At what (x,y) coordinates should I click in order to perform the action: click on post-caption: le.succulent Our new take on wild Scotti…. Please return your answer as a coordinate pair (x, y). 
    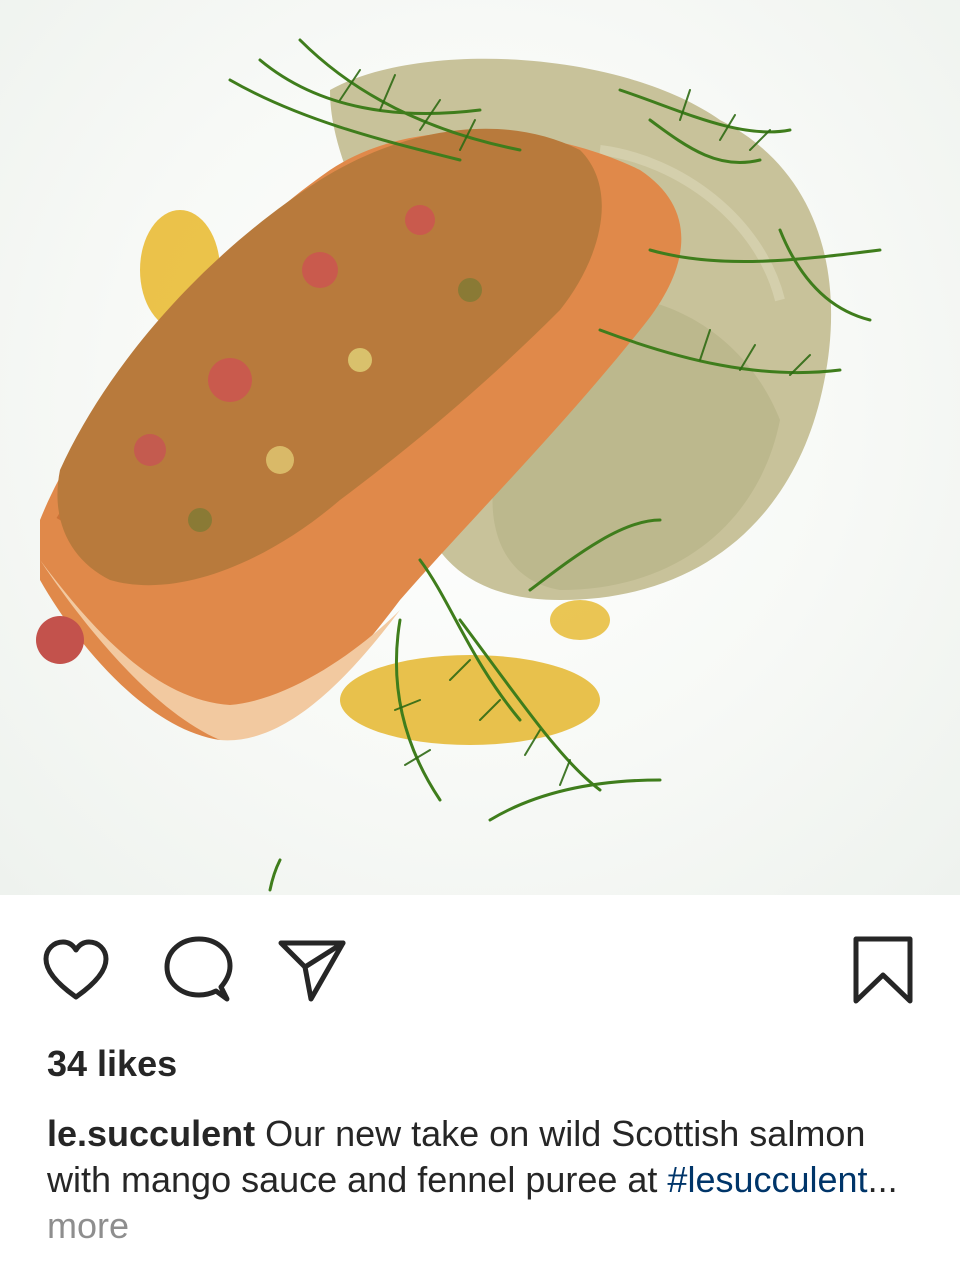
    Looking at the image, I should click on (487, 1180).